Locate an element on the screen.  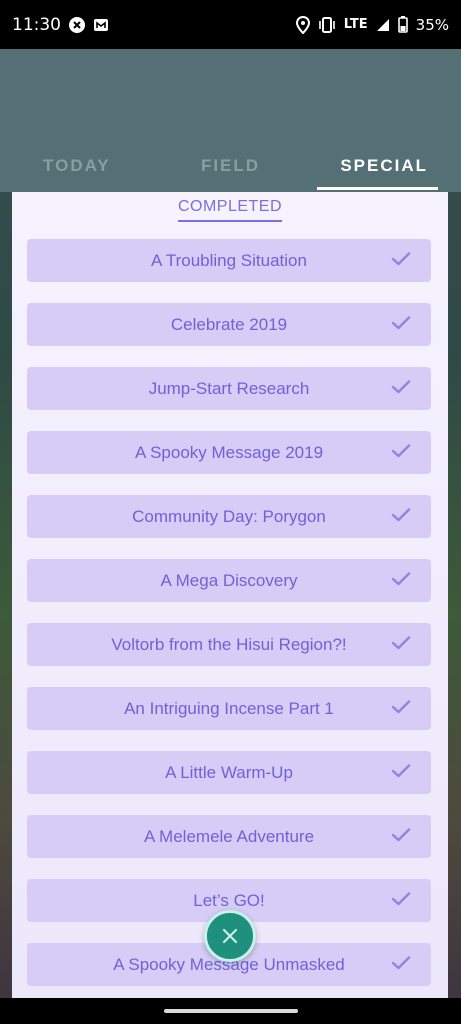
task-item: A Troubling Situation is located at coordinates (229, 260).